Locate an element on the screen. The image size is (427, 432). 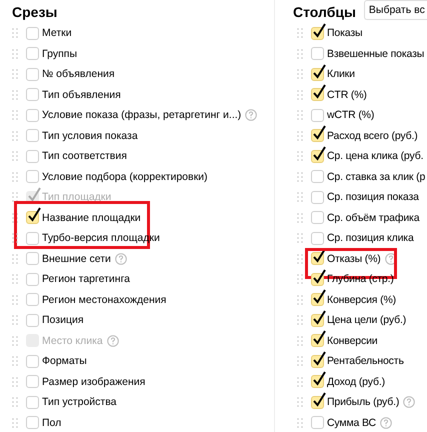
option-label: Ср. позиция показа is located at coordinates (373, 197).